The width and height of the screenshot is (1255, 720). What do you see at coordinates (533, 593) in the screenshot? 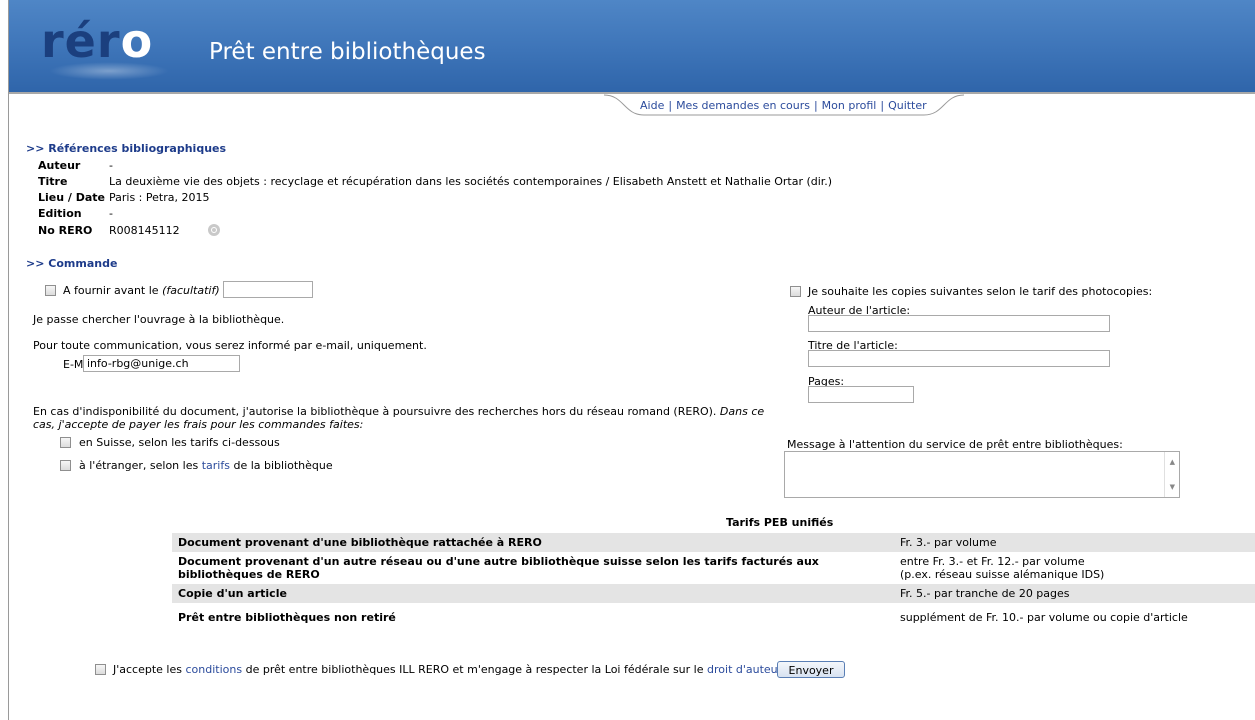
I see `tarif-description: Copie d'un article` at bounding box center [533, 593].